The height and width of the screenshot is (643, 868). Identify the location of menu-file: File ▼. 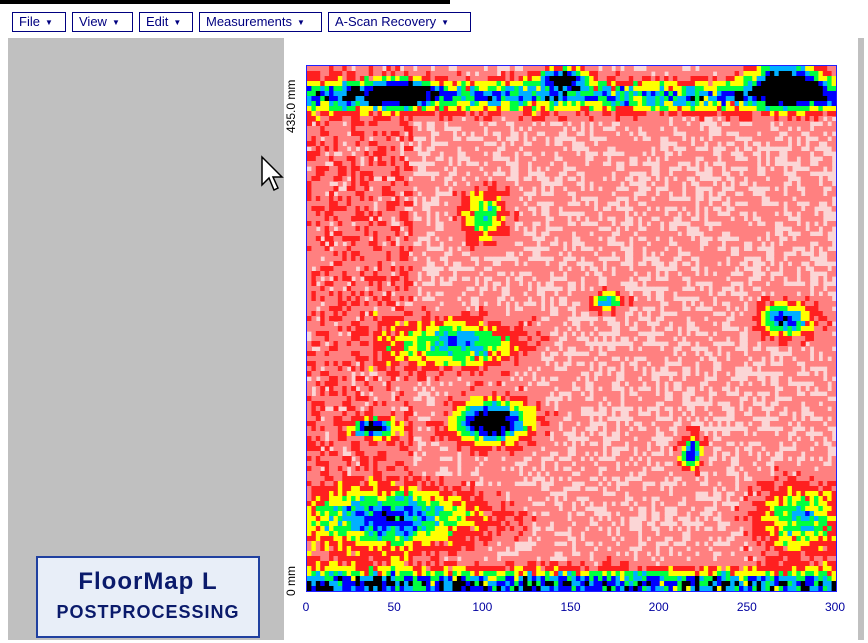
(39, 22).